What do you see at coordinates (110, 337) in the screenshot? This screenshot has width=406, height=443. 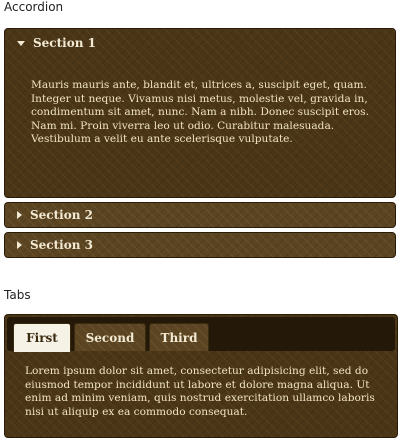 I see `tab-second: Second` at bounding box center [110, 337].